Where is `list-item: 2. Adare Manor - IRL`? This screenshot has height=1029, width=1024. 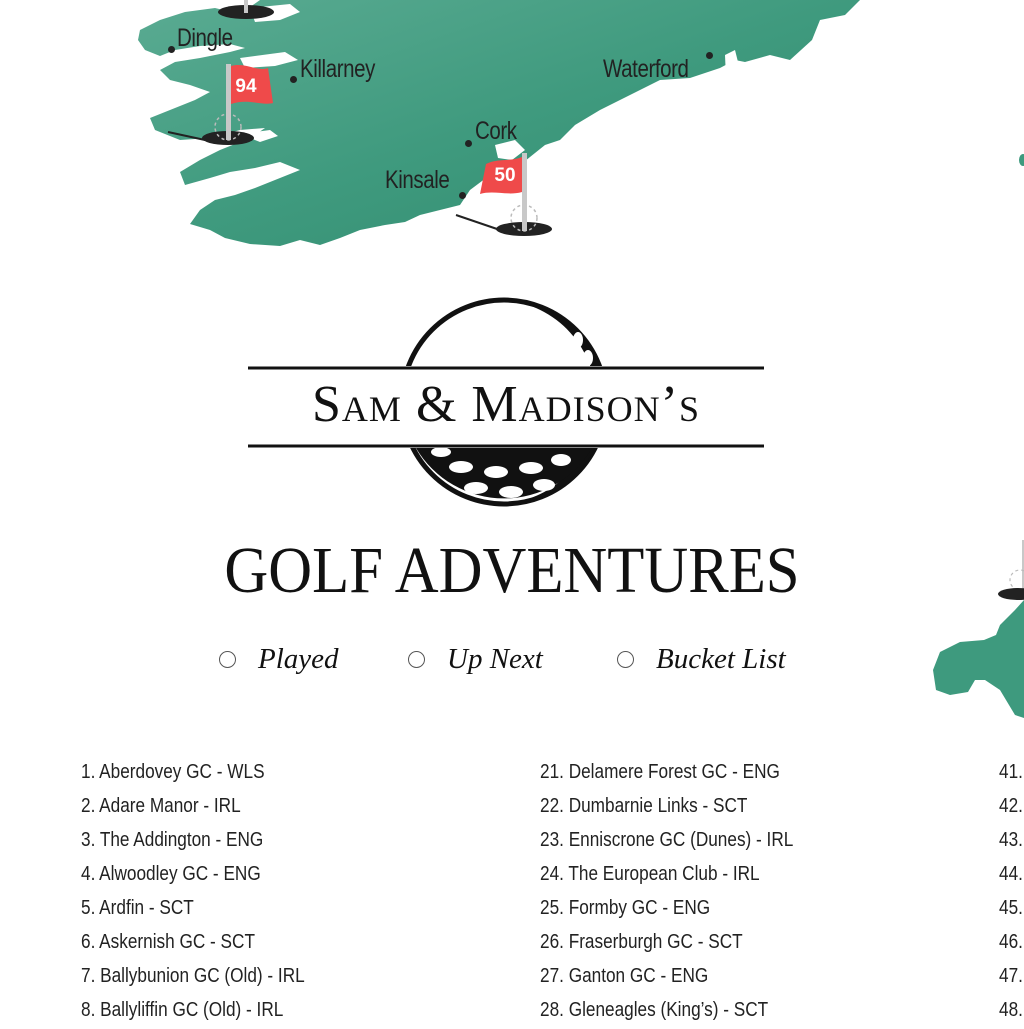 list-item: 2. Adare Manor - IRL is located at coordinates (161, 806).